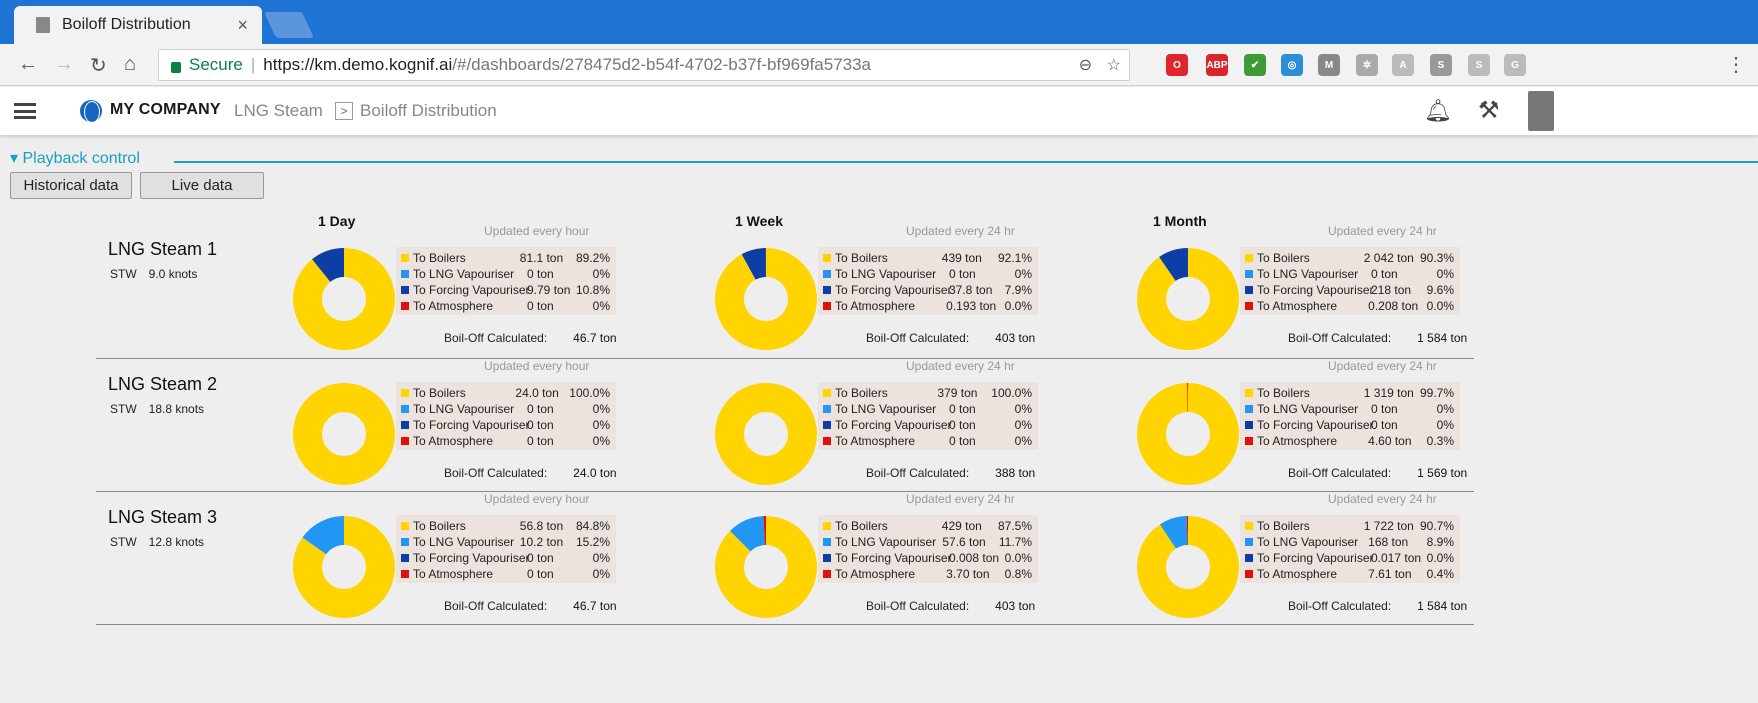 The image size is (1758, 703). I want to click on tools-icon: ⚒, so click(1489, 110).